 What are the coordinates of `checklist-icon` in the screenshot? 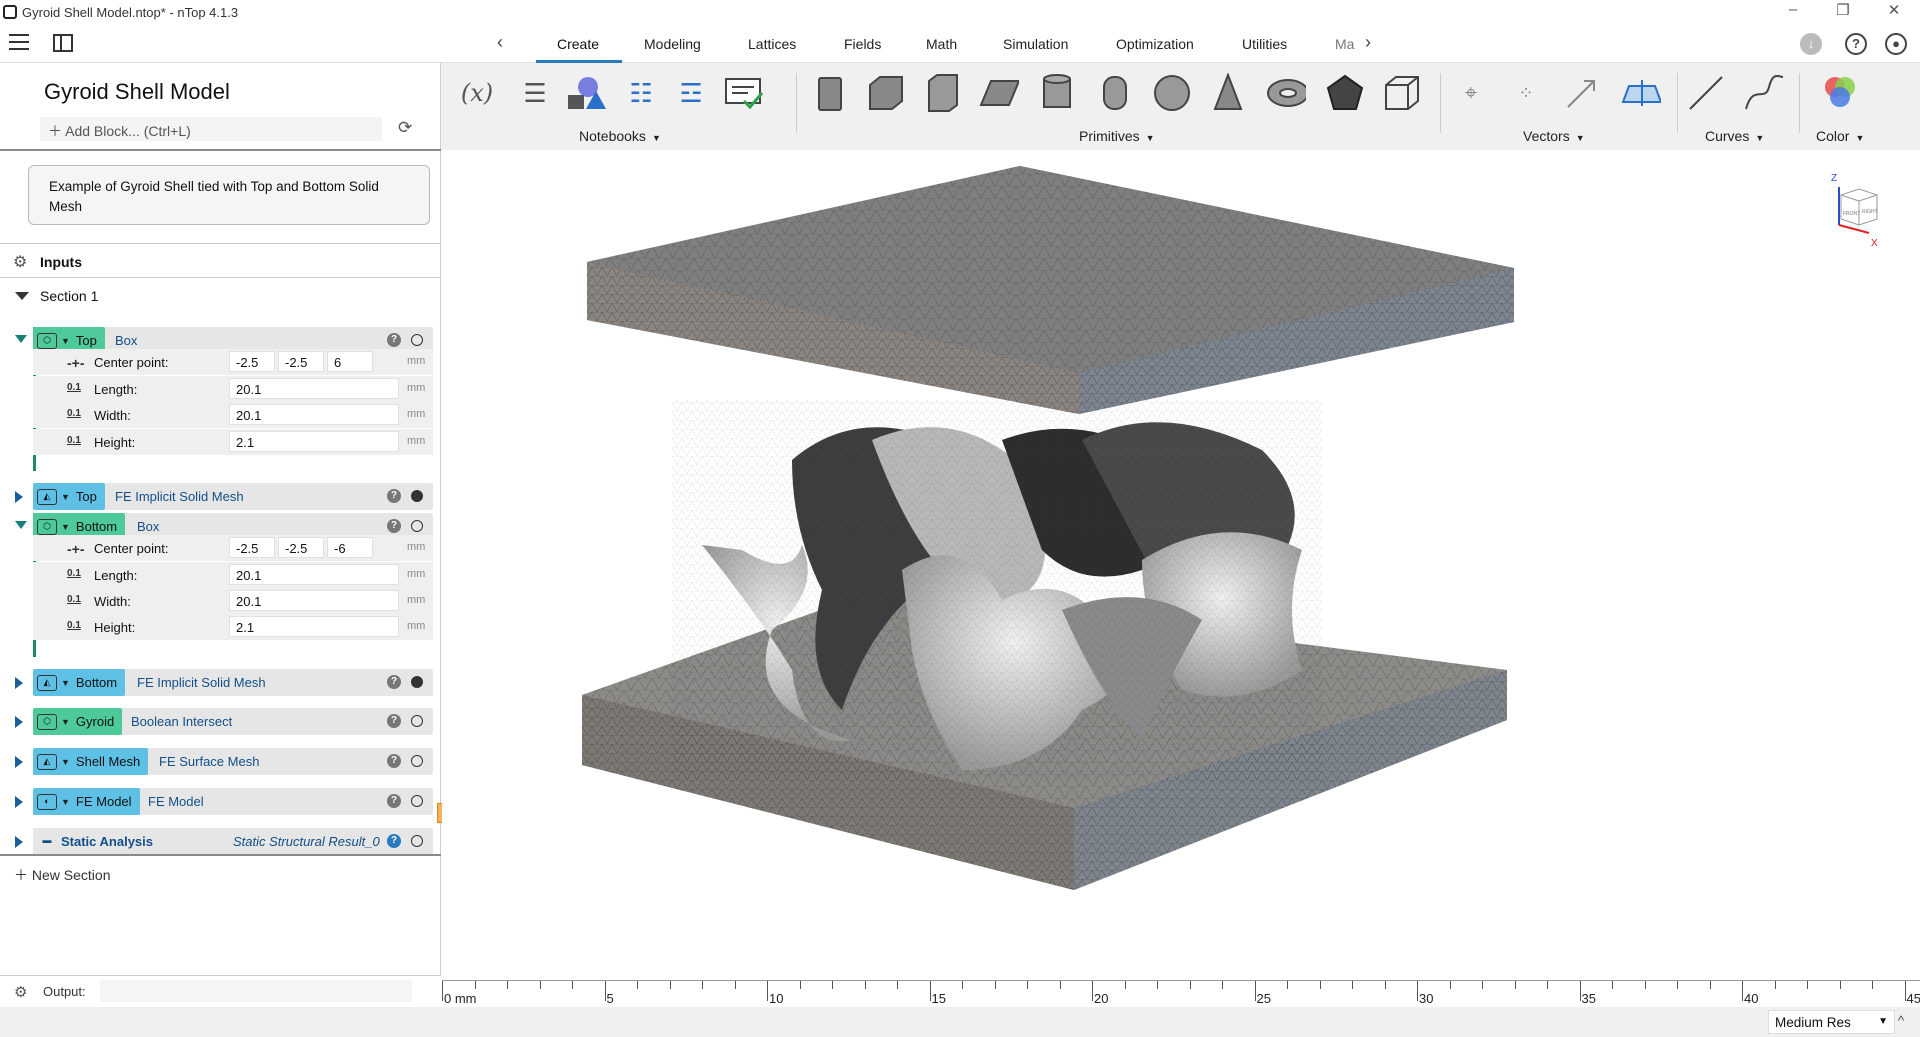 It's located at (744, 93).